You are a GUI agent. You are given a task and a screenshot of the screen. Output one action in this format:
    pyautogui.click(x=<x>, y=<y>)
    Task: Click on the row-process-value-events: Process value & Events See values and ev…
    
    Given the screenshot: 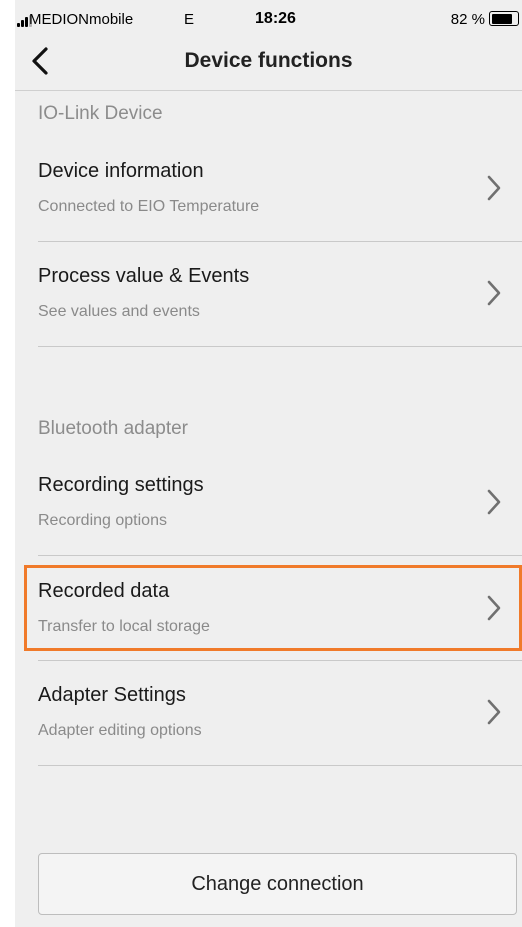 What is the action you would take?
    pyautogui.click(x=268, y=295)
    